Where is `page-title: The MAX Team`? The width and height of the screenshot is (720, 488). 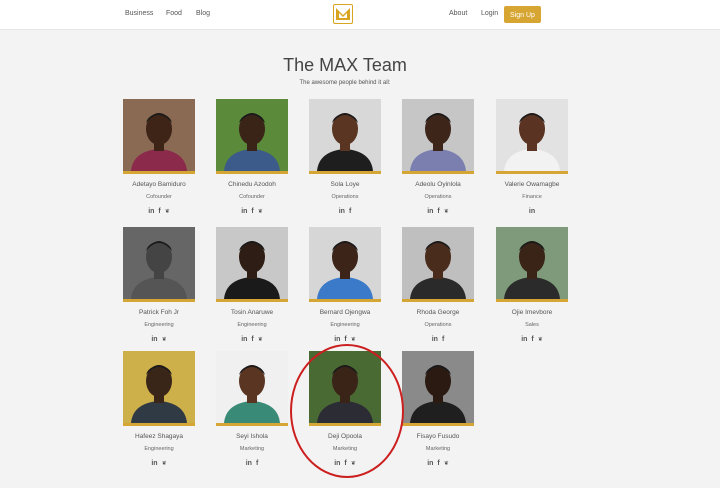 page-title: The MAX Team is located at coordinates (345, 65).